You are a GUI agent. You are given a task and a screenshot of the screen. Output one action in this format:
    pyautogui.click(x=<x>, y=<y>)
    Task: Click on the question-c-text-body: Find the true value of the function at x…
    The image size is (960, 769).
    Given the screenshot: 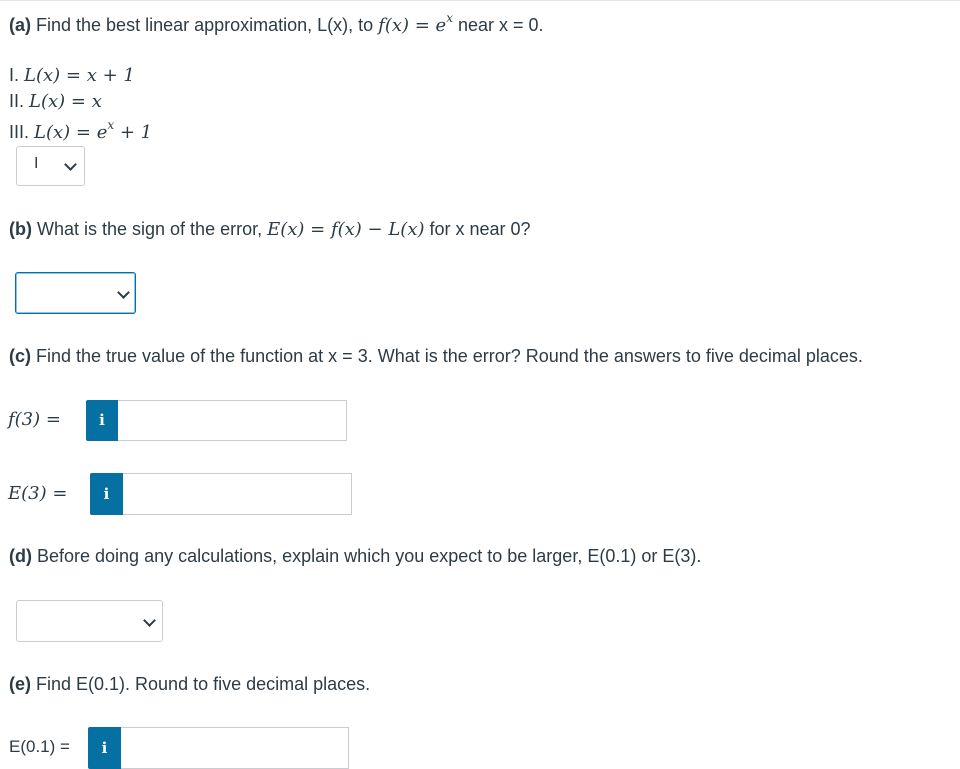 What is the action you would take?
    pyautogui.click(x=447, y=356)
    